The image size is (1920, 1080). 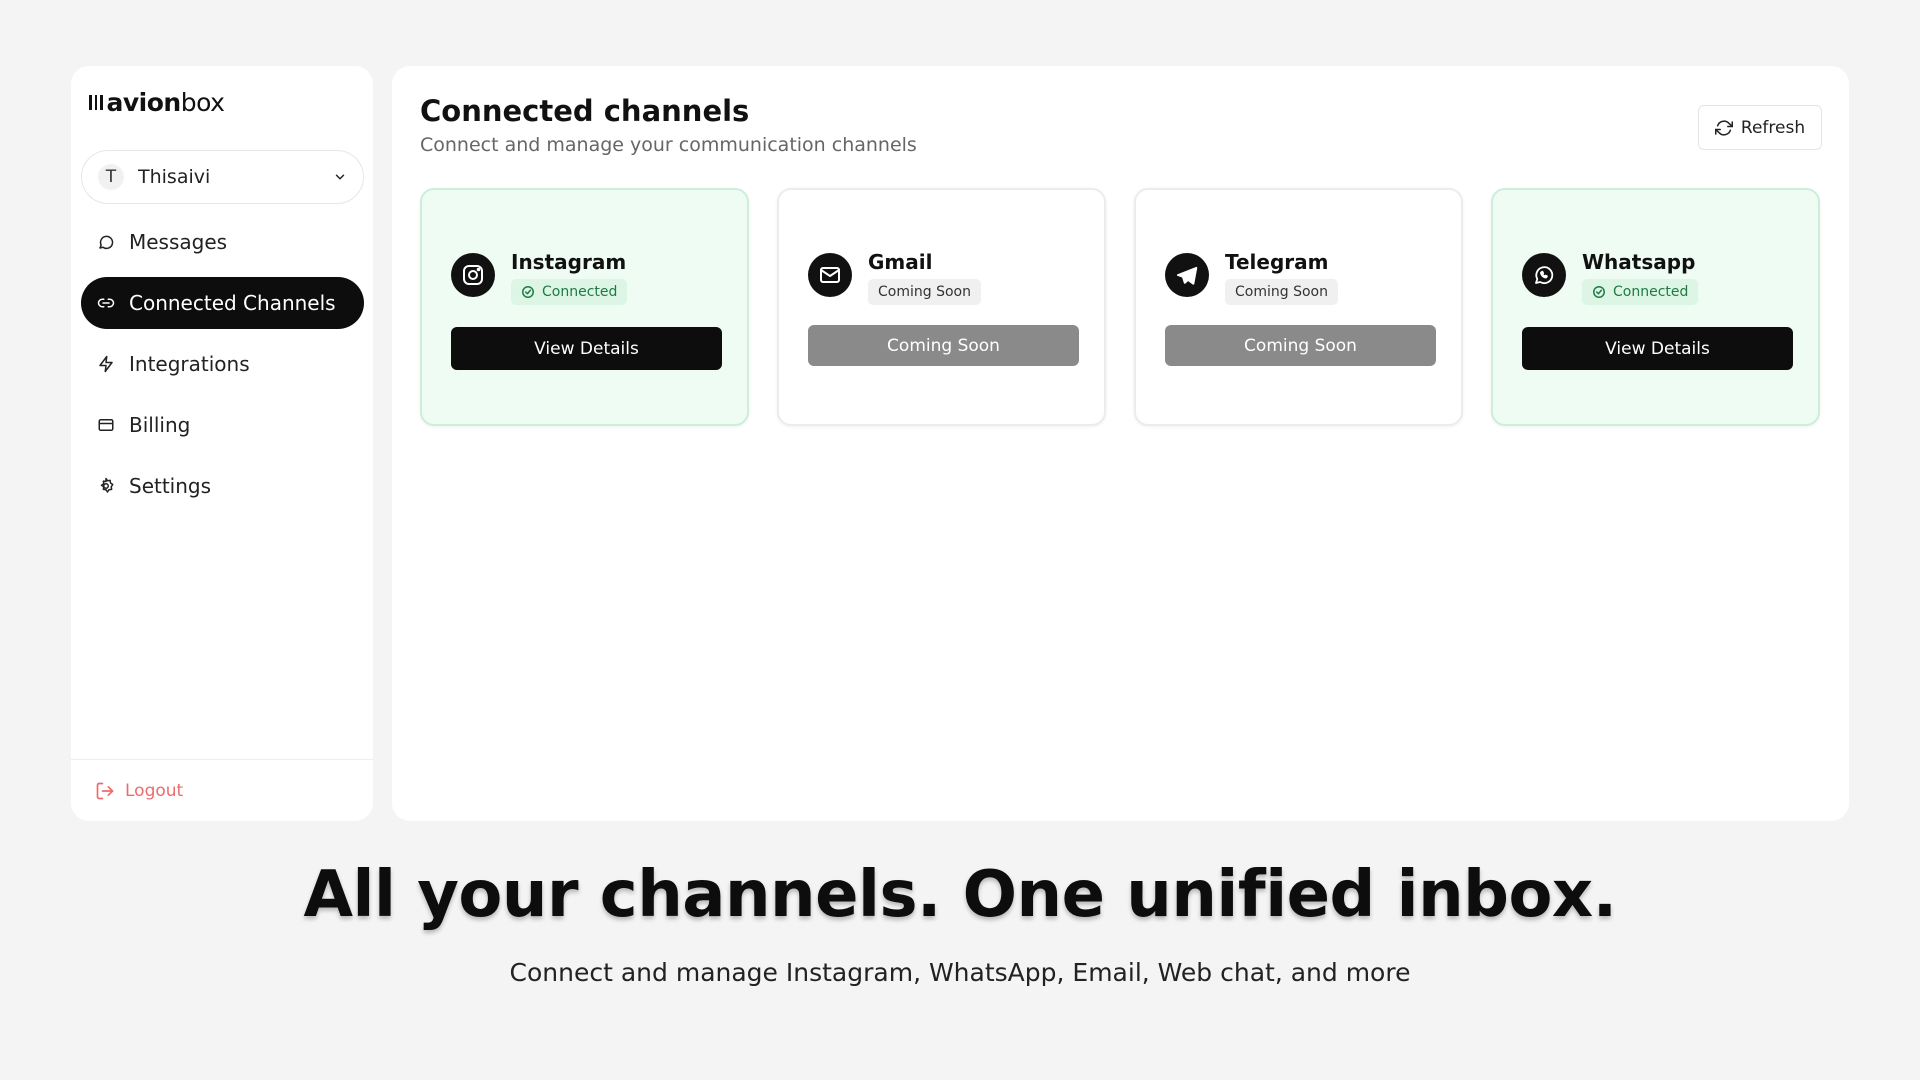 What do you see at coordinates (900, 262) in the screenshot?
I see `channel-name: Gmail` at bounding box center [900, 262].